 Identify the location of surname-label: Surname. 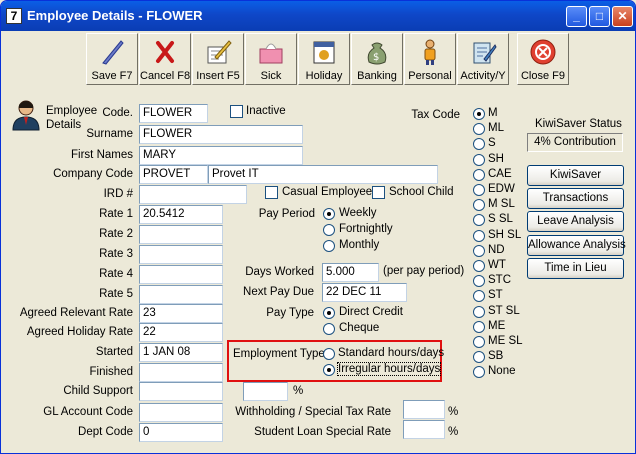
(109, 134).